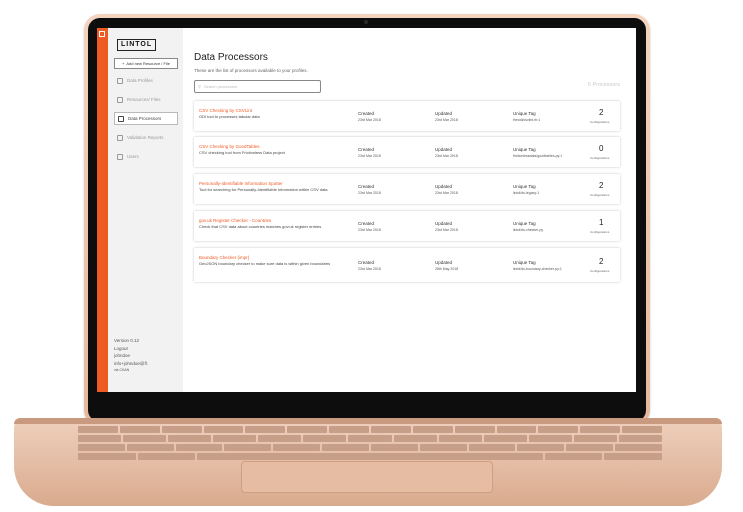 The height and width of the screenshot is (512, 743). Describe the element at coordinates (537, 269) in the screenshot. I see `unique-tag: lintol/ds-boundary-checker-py:1` at that location.